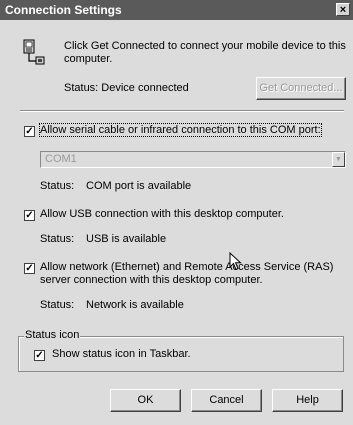 The height and width of the screenshot is (425, 353). What do you see at coordinates (343, 9) in the screenshot?
I see `close-button: ×` at bounding box center [343, 9].